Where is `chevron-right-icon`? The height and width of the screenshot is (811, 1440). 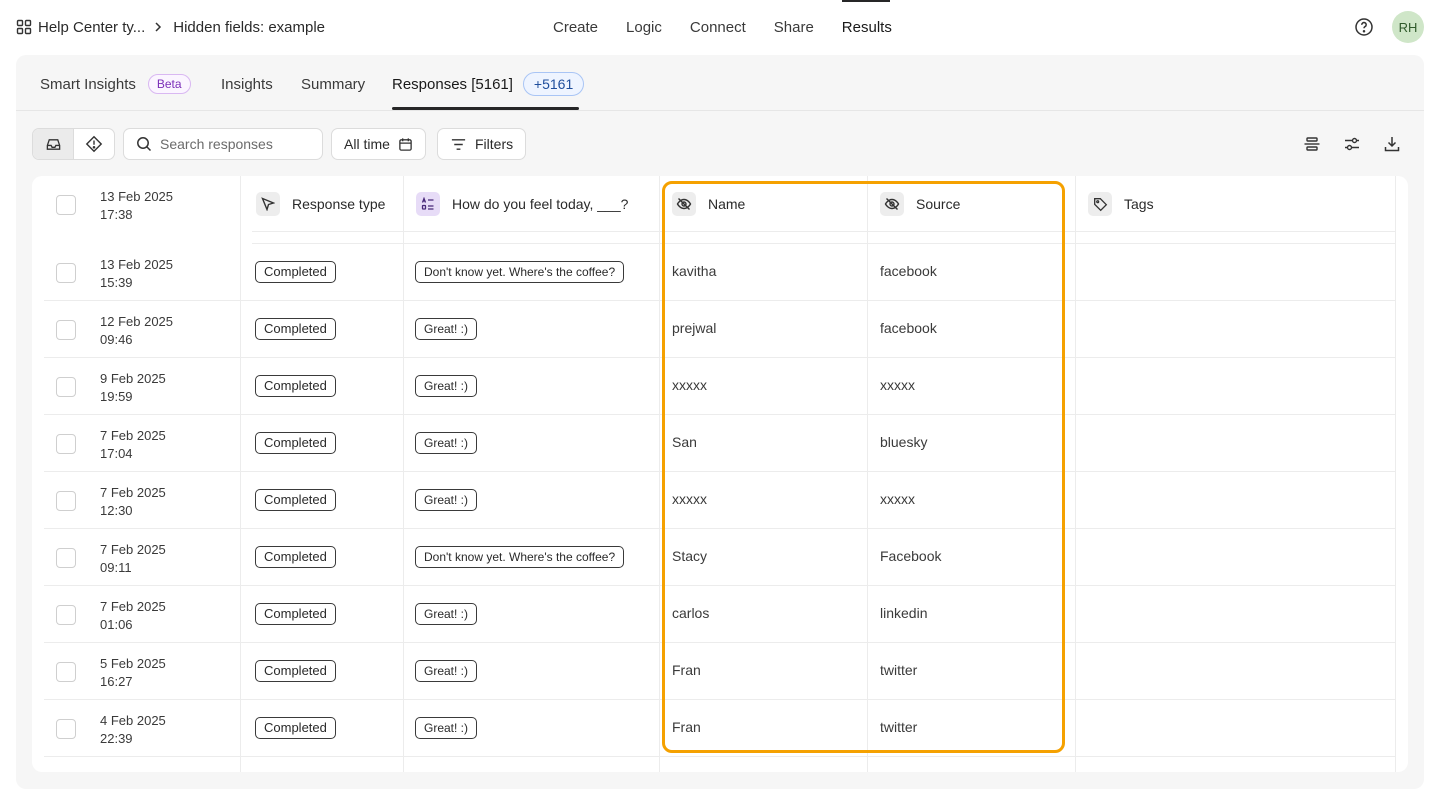 chevron-right-icon is located at coordinates (158, 27).